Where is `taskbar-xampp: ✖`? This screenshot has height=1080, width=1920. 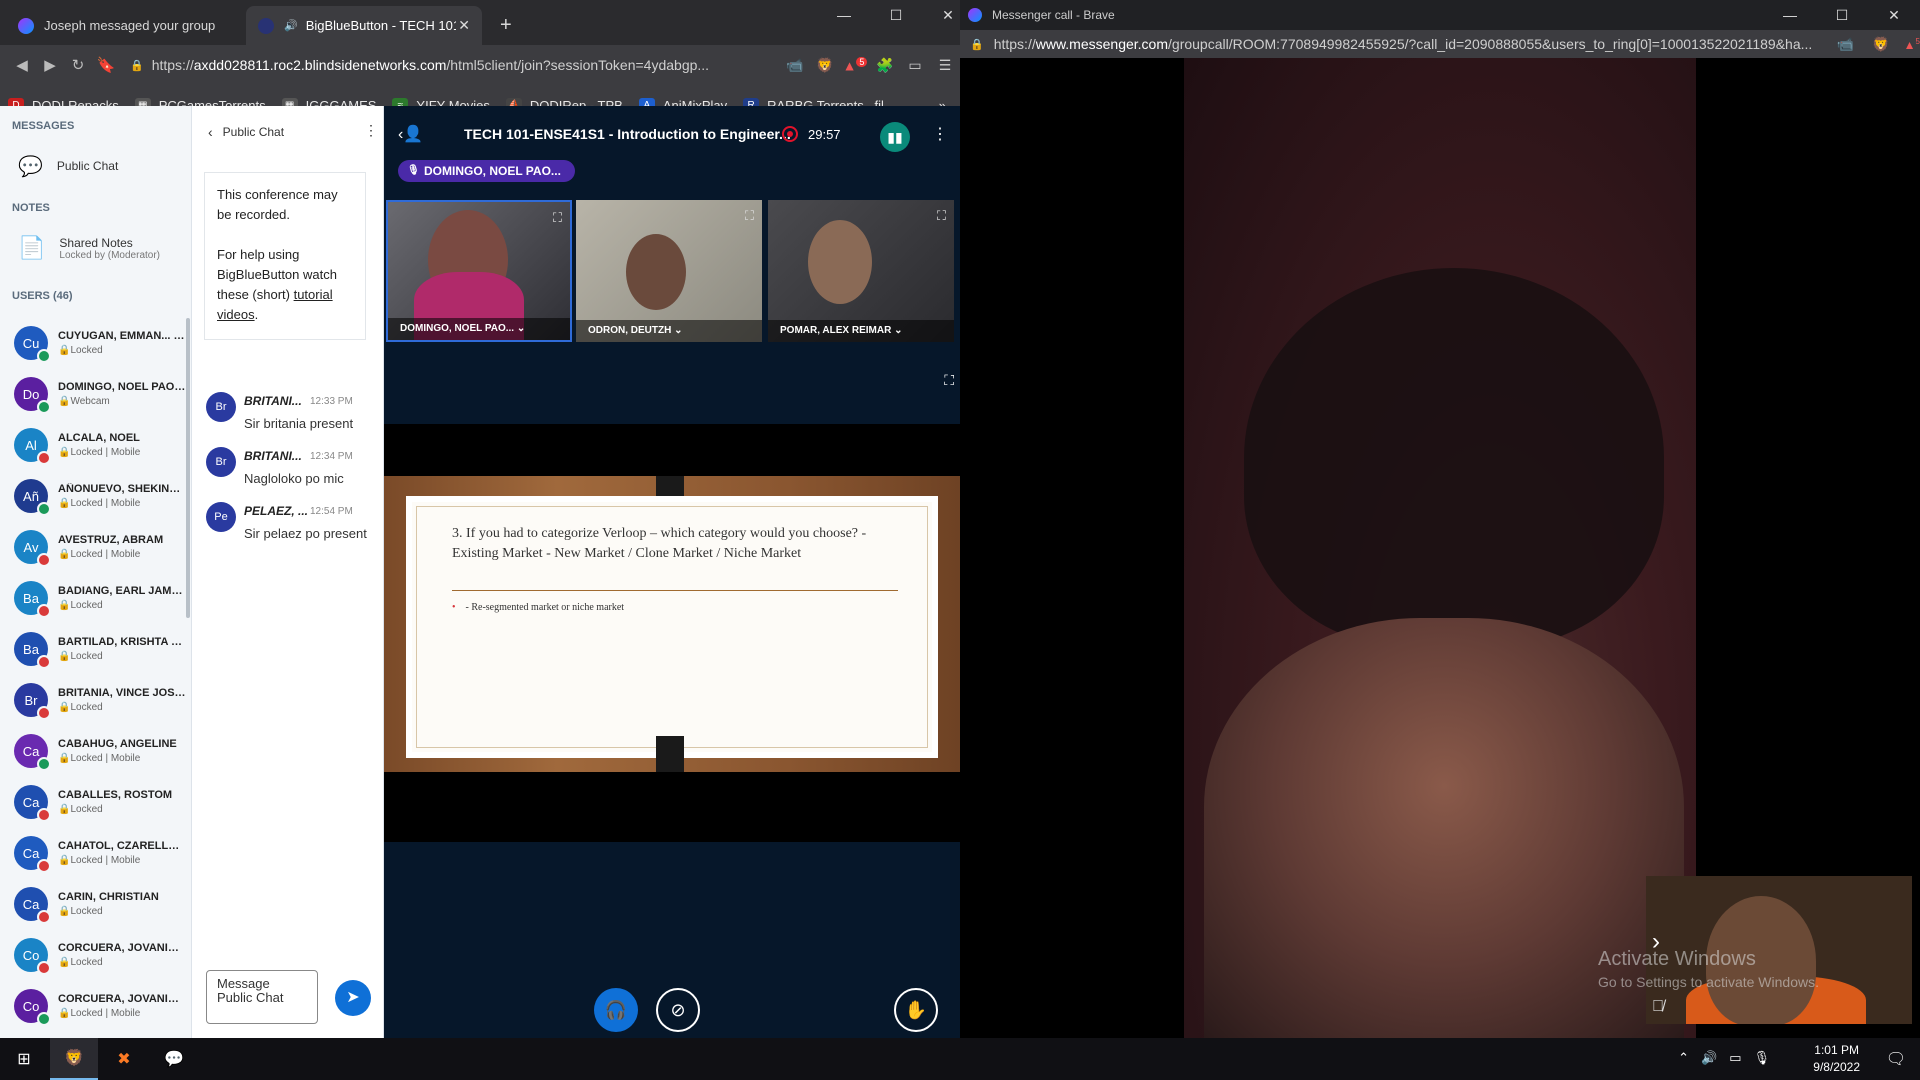
taskbar-xampp: ✖ is located at coordinates (124, 1059).